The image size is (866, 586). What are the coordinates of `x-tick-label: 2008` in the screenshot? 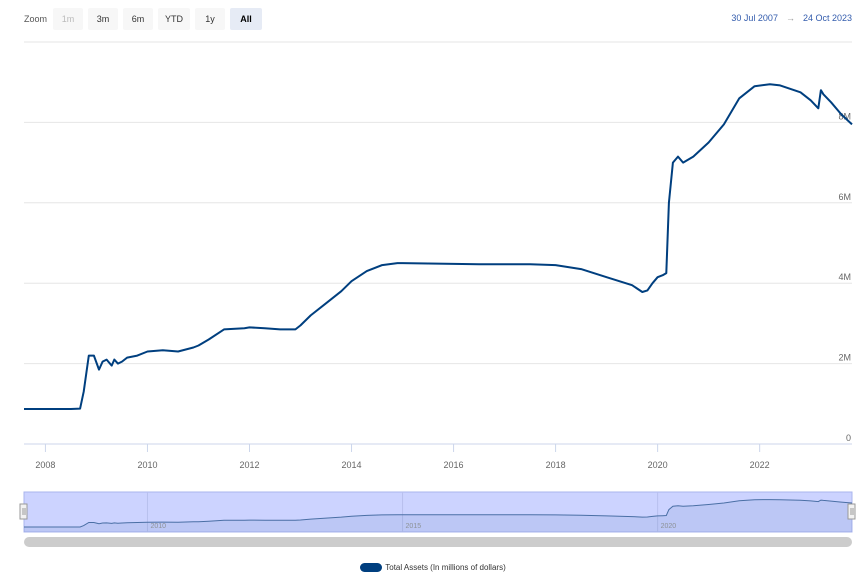 It's located at (45, 465).